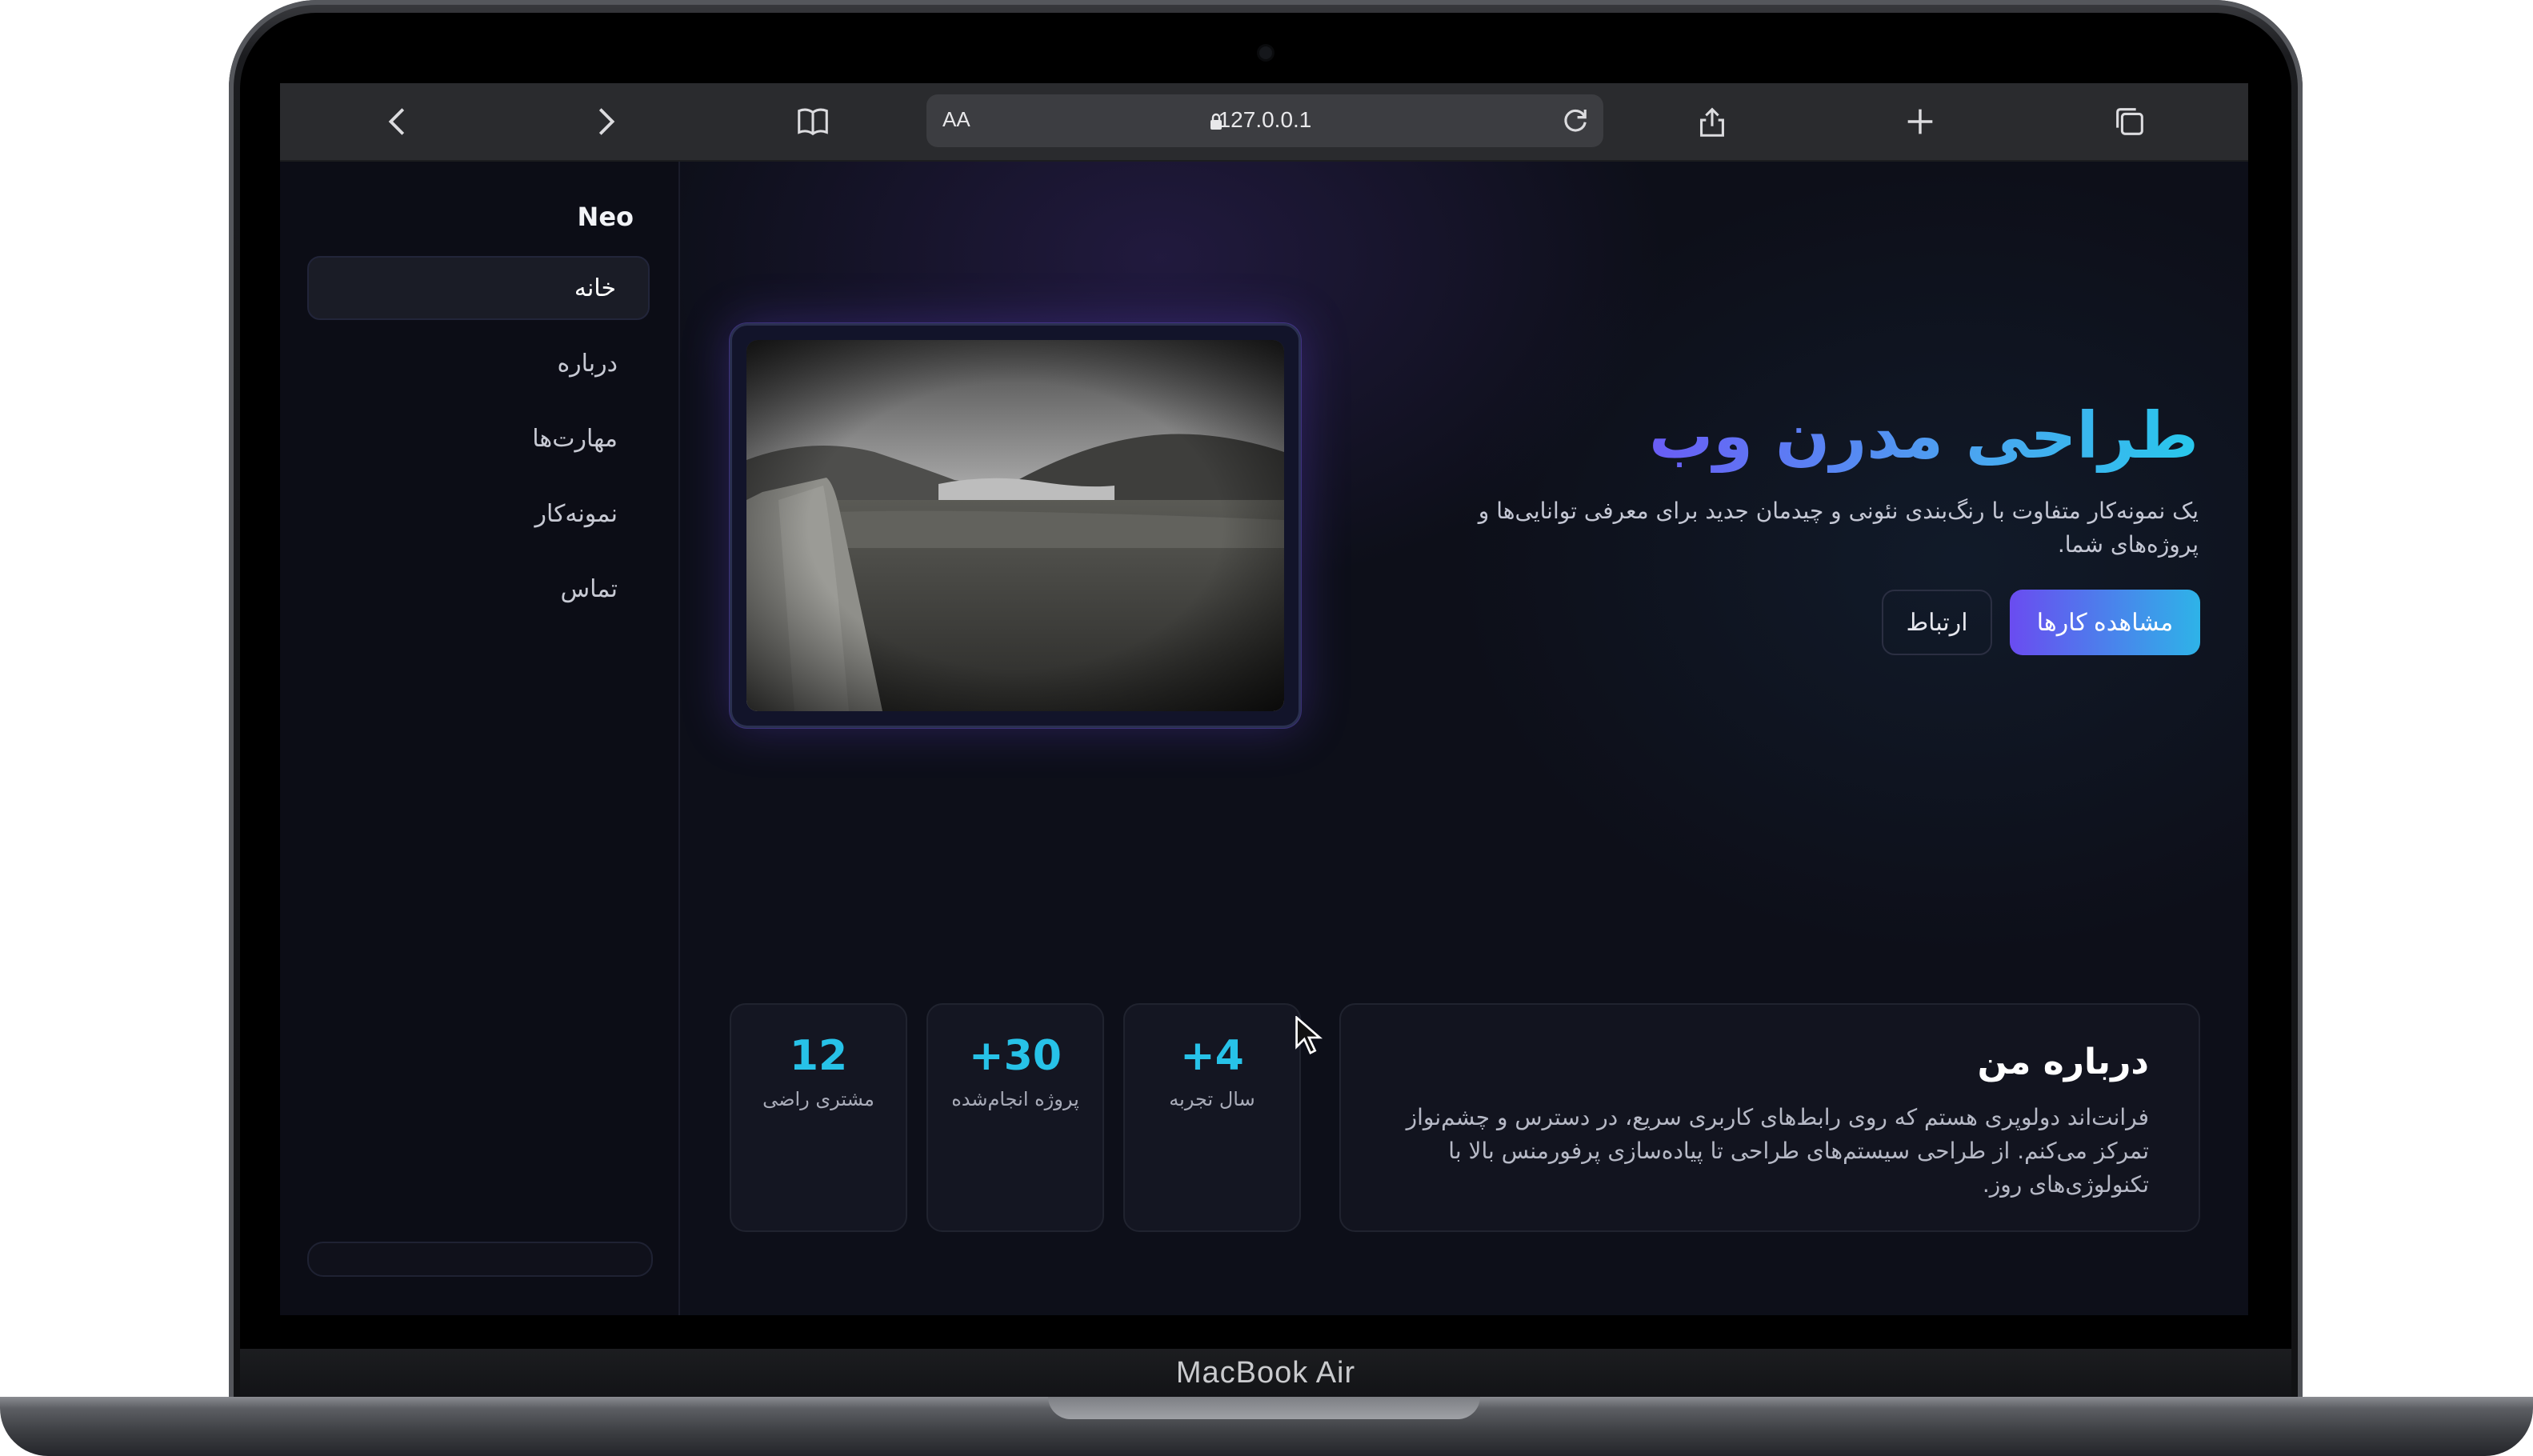 This screenshot has width=2533, height=1456. Describe the element at coordinates (1309, 1035) in the screenshot. I see `mouse-cursor-icon` at that location.